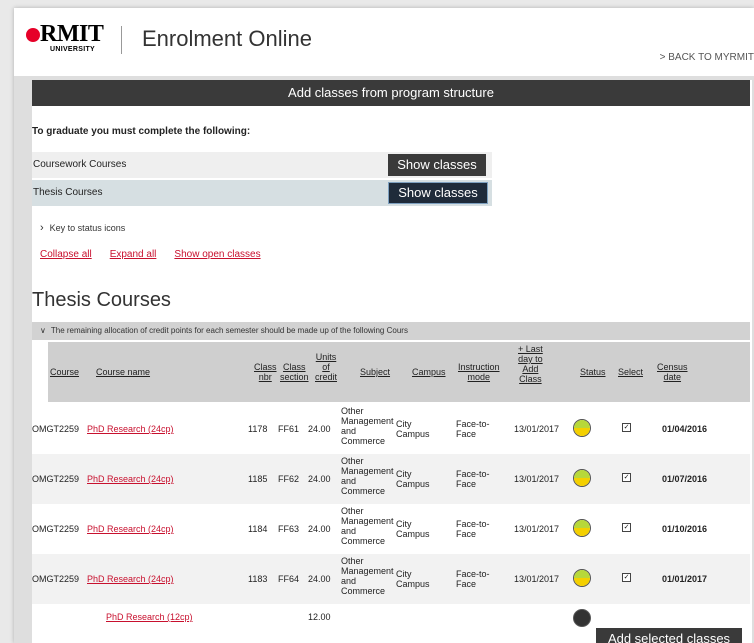  Describe the element at coordinates (326, 357) in the screenshot. I see `header-line: Units` at that location.